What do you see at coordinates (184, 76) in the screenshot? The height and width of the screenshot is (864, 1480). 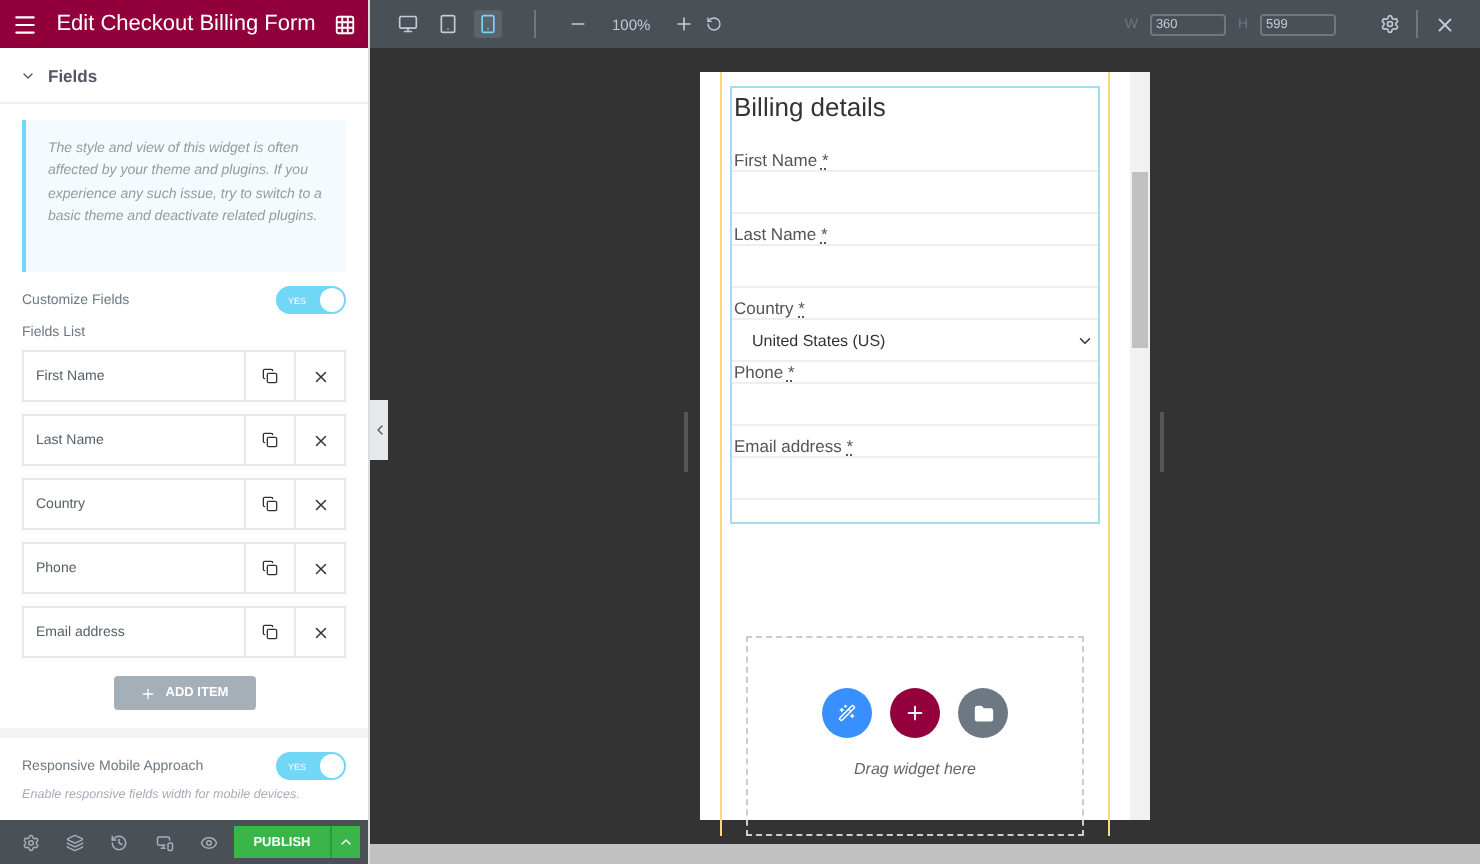 I see `section-header: Fields` at bounding box center [184, 76].